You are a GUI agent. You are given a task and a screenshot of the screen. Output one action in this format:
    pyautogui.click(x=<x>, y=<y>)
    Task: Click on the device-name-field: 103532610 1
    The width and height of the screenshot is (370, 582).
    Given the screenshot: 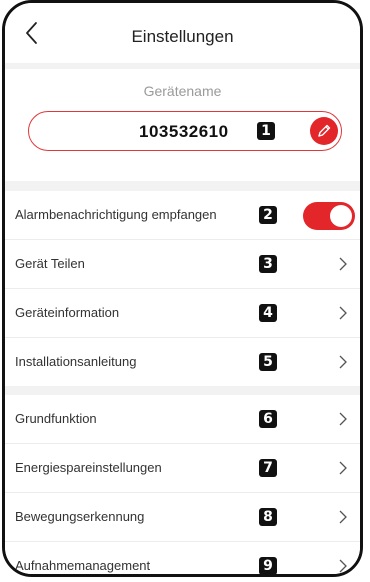 What is the action you would take?
    pyautogui.click(x=185, y=131)
    